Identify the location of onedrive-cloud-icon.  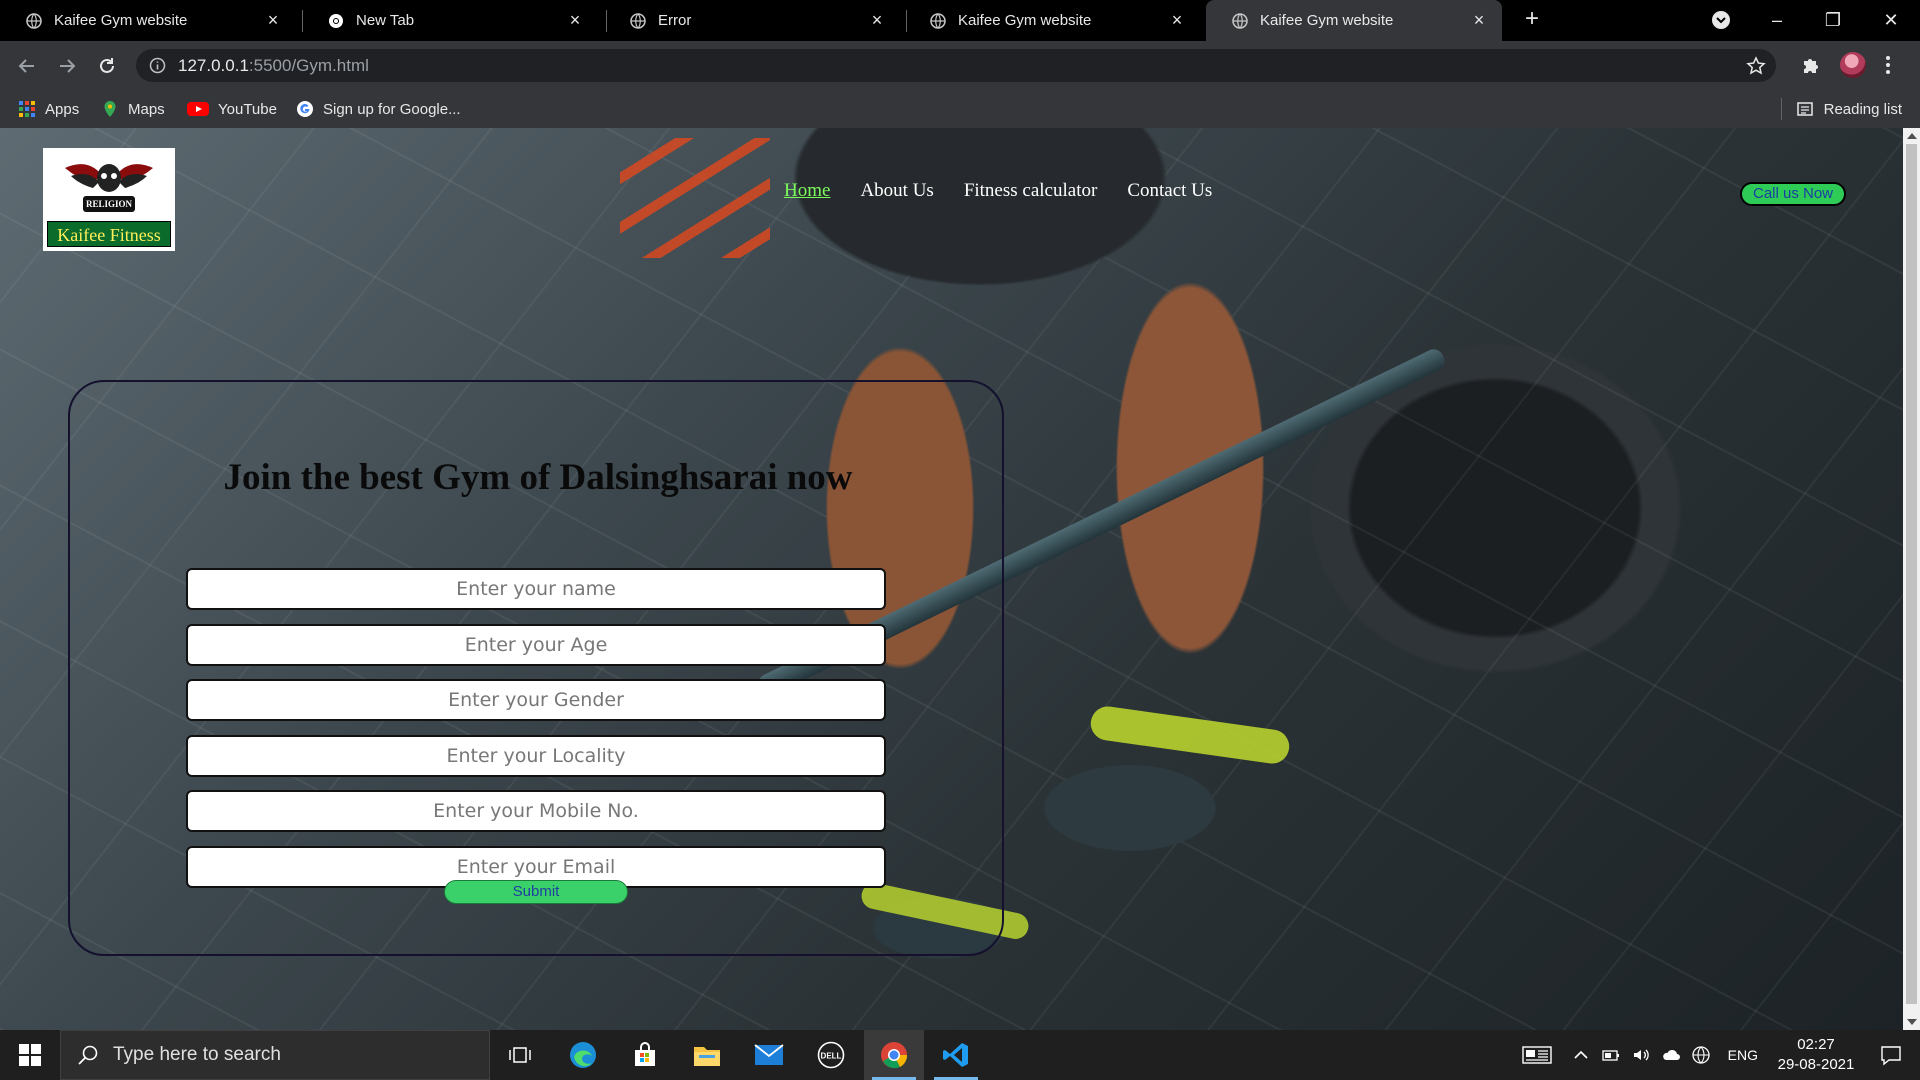
(1671, 1055).